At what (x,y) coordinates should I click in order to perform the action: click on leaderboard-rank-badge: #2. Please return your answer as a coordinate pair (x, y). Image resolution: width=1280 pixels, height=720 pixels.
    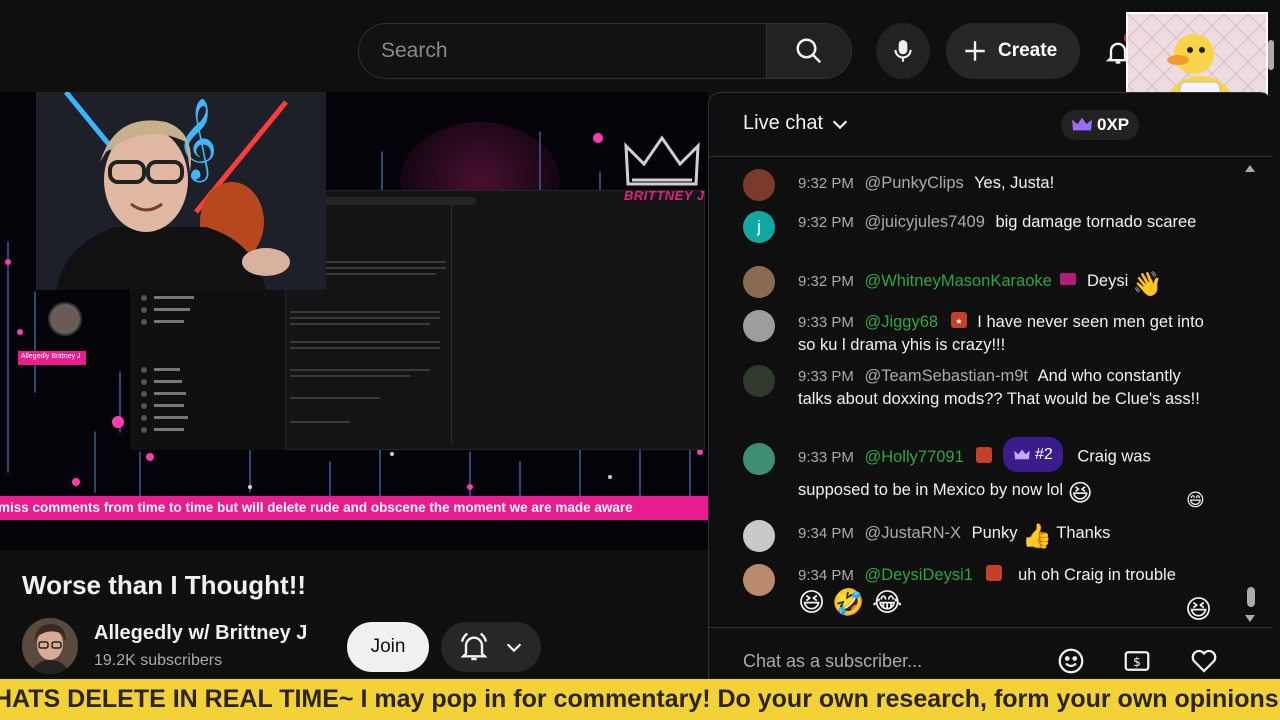
    Looking at the image, I should click on (1032, 454).